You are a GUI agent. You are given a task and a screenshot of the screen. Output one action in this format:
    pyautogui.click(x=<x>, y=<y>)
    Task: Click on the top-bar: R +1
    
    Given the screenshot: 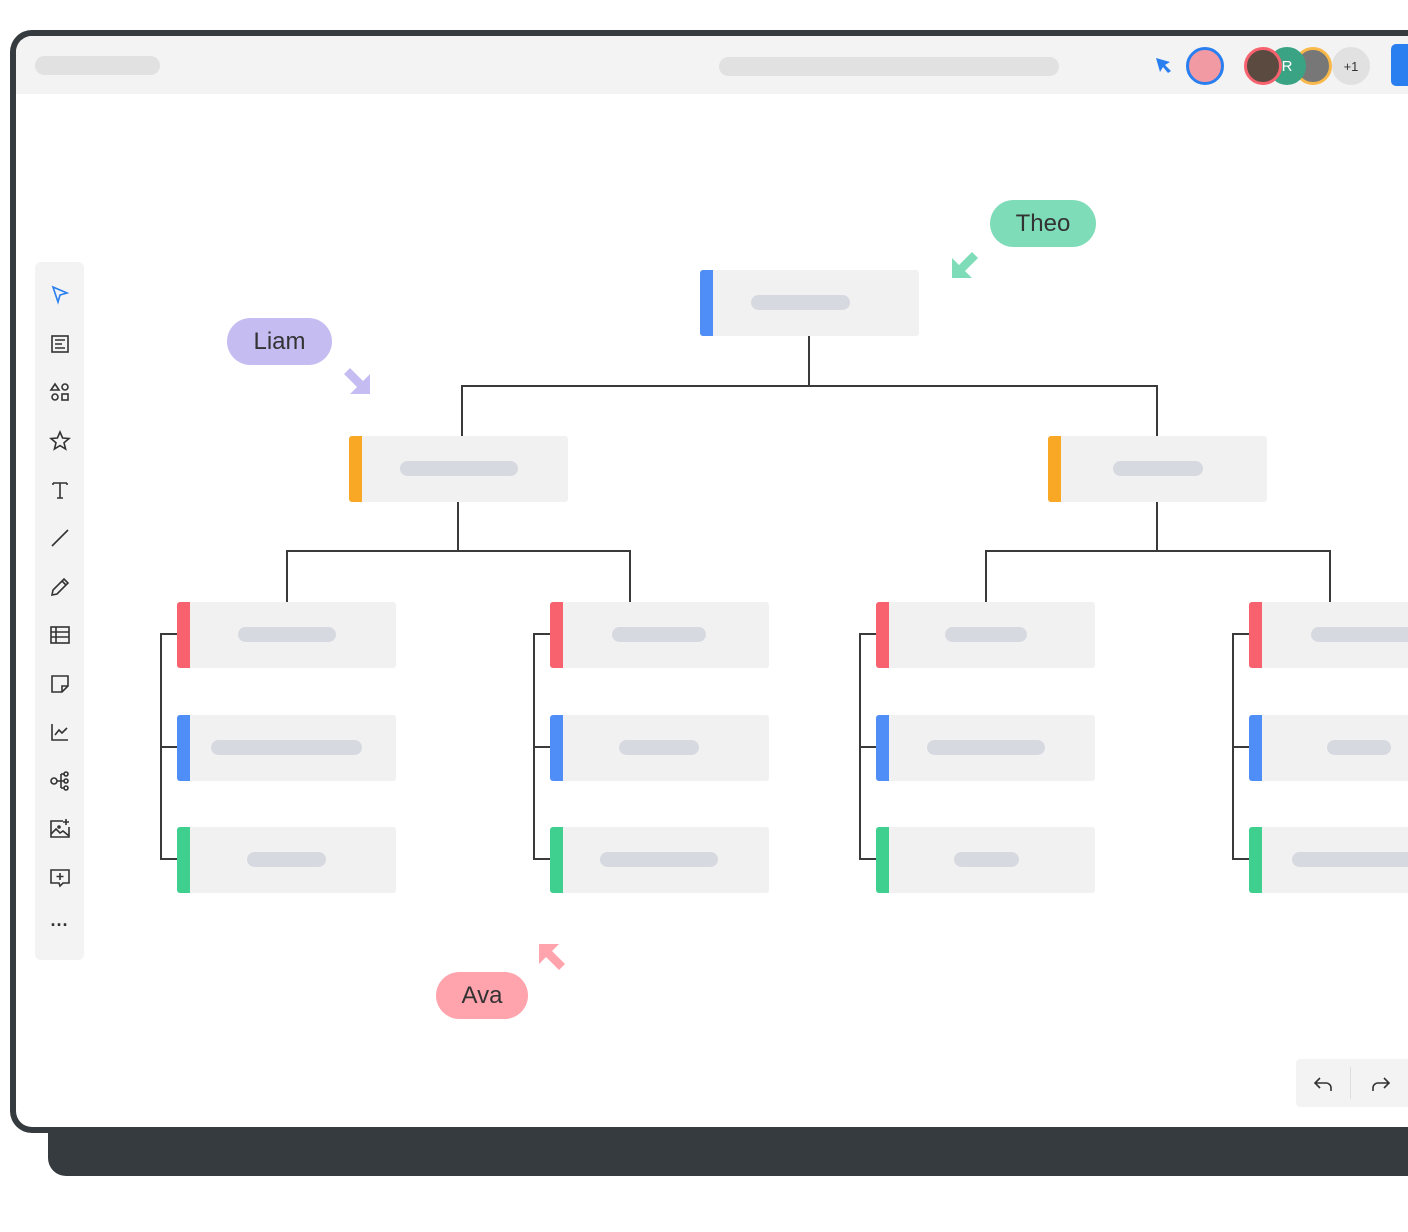 What is the action you would take?
    pyautogui.click(x=712, y=65)
    